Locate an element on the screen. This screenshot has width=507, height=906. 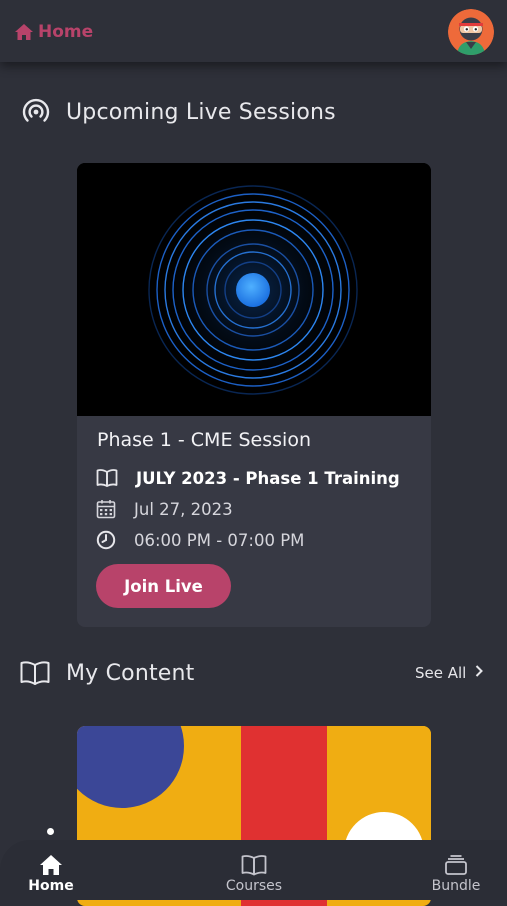
program-row: JULY 2023 - Phase 1 Training is located at coordinates (248, 478).